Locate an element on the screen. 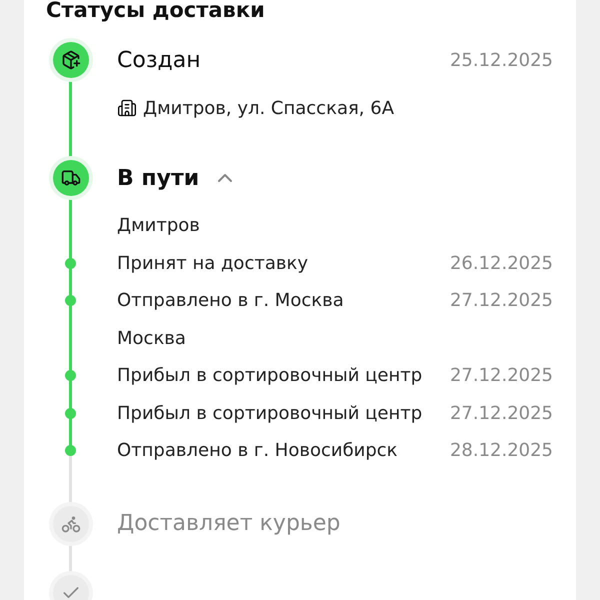 This screenshot has height=600, width=600. step-title: Создан is located at coordinates (159, 60).